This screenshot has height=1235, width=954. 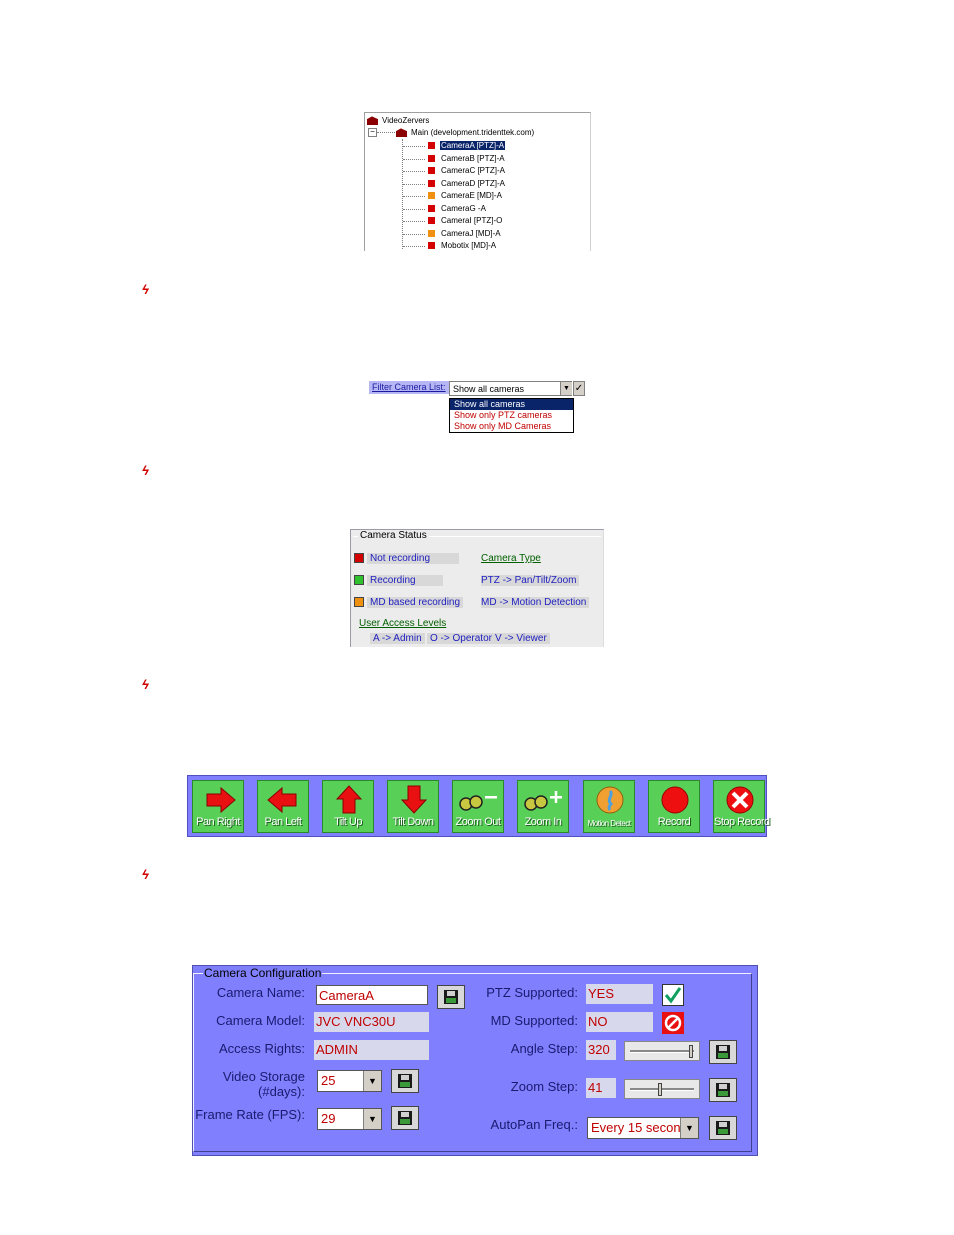 I want to click on stop-record-icon, so click(x=740, y=800).